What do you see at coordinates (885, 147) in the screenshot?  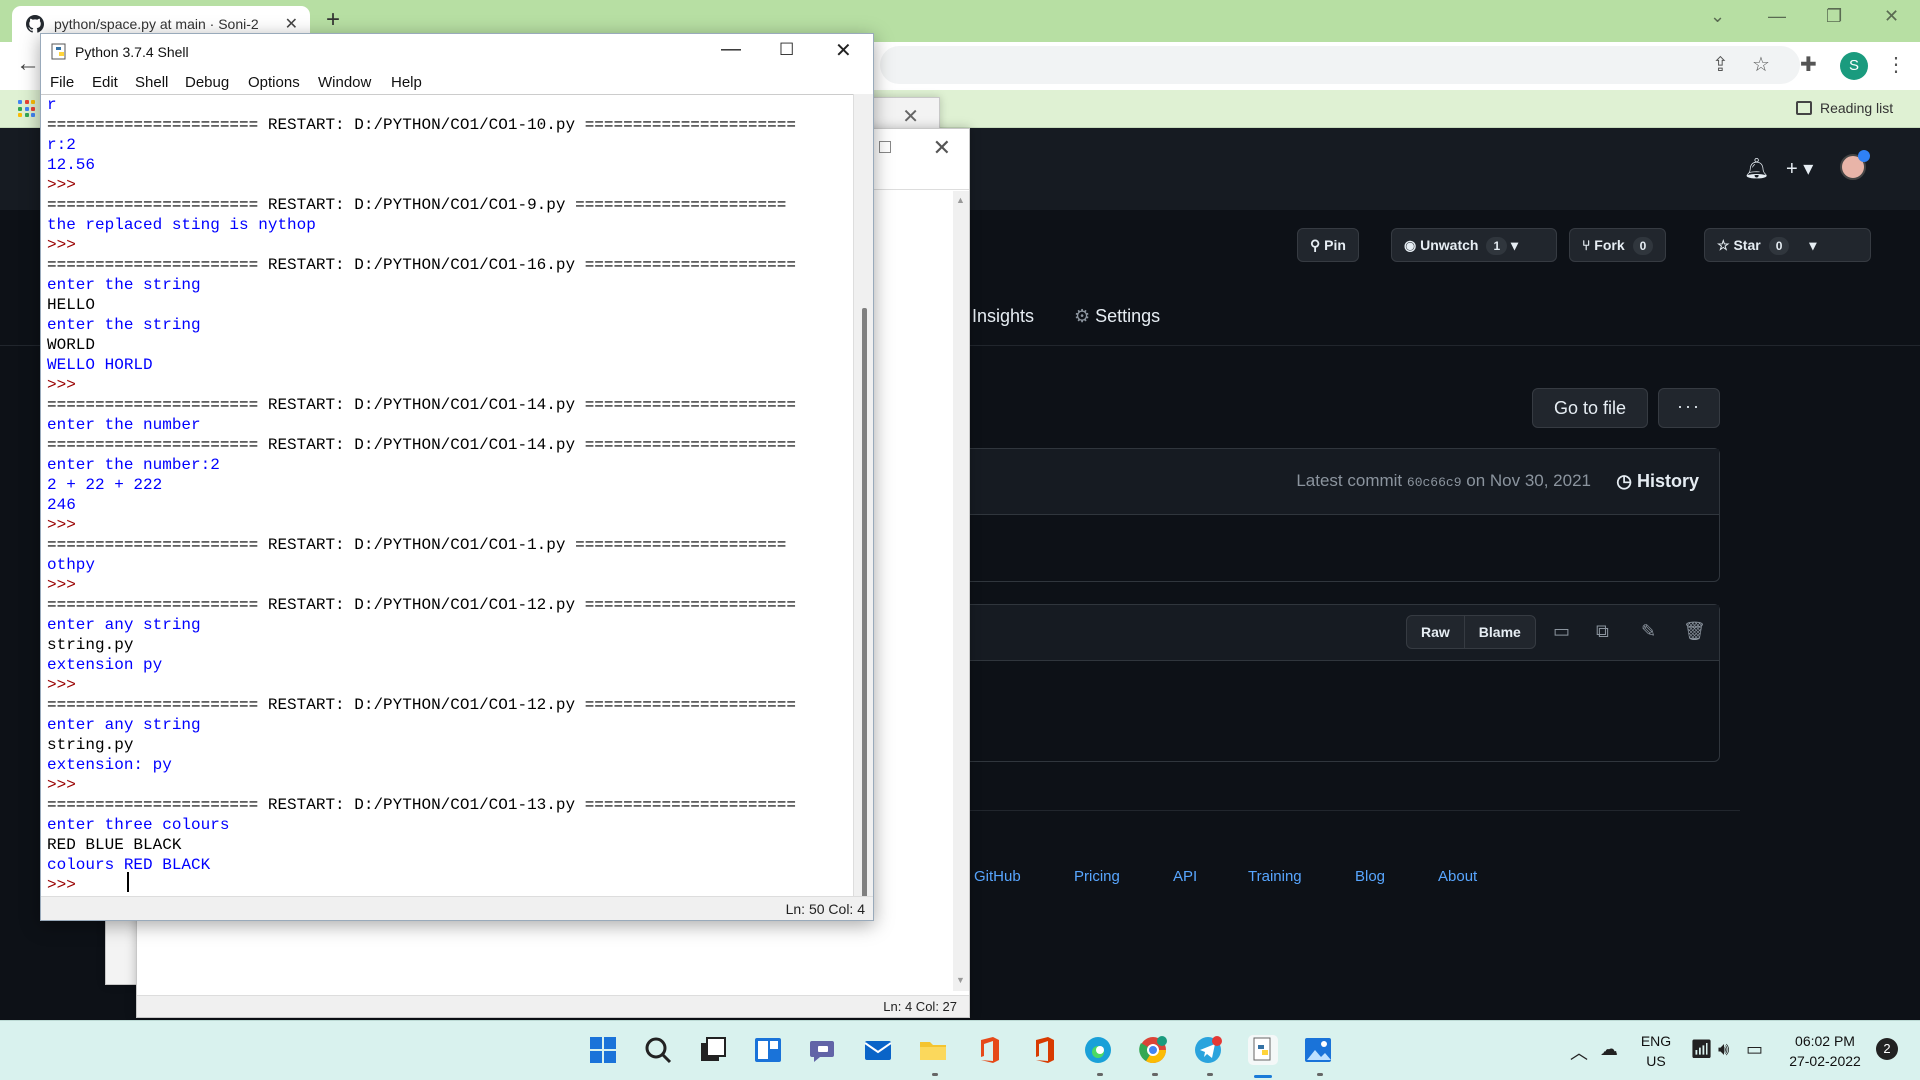 I see `maximize-icon` at bounding box center [885, 147].